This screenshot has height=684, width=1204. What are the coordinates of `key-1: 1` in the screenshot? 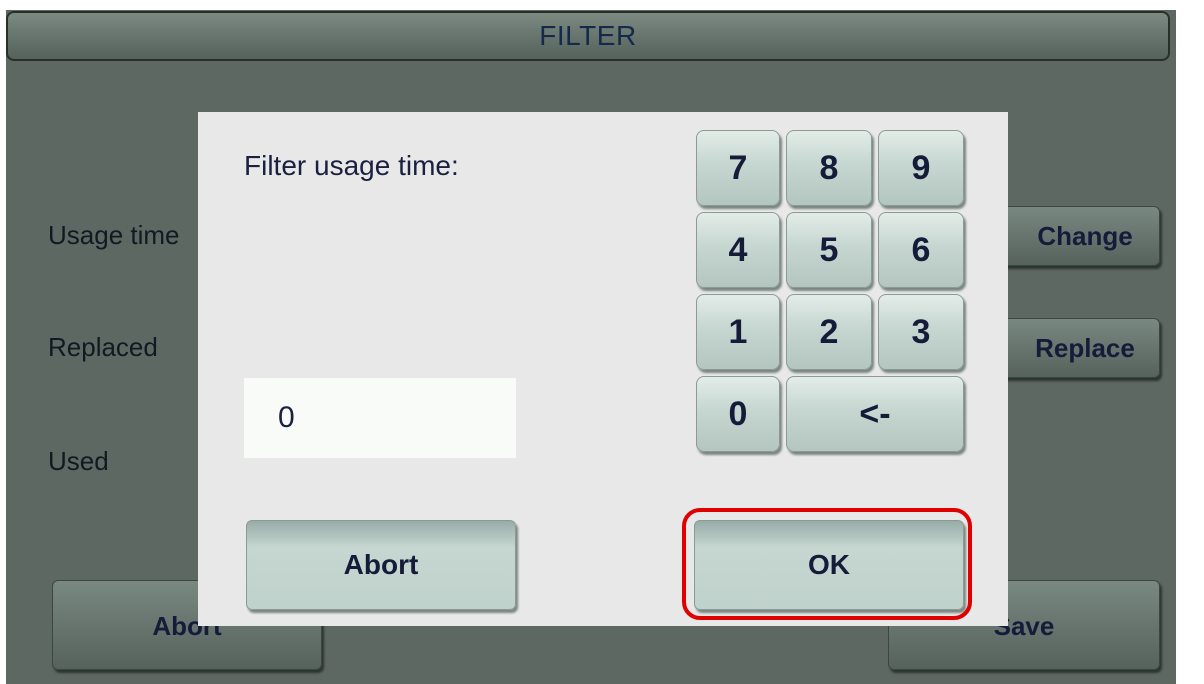 It's located at (738, 332).